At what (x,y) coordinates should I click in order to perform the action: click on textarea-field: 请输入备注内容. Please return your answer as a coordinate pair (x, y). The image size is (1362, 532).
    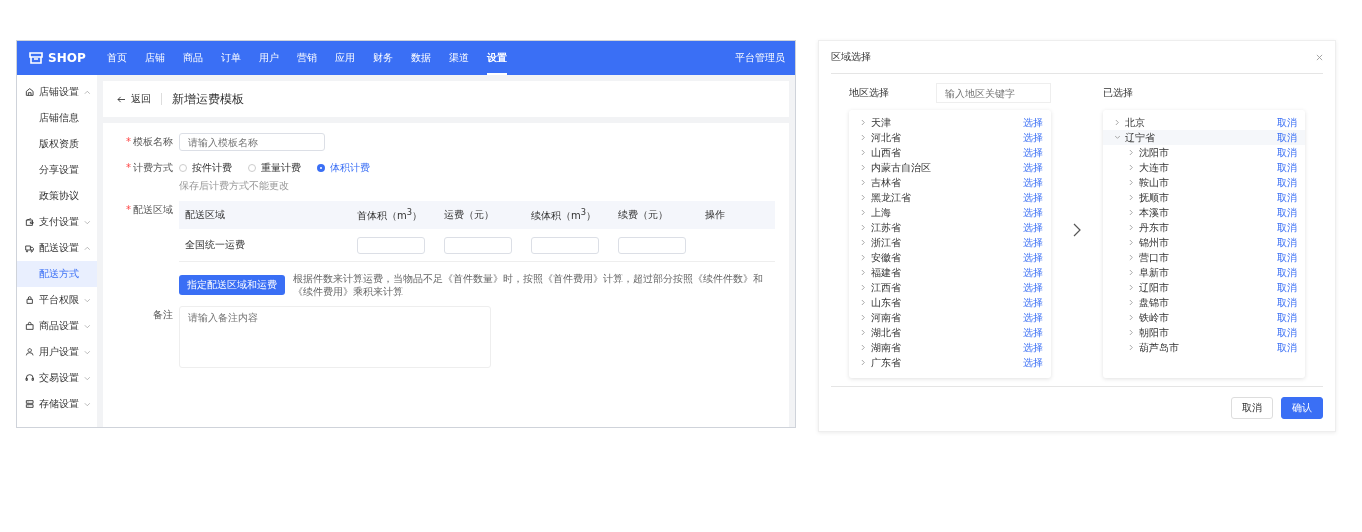
    Looking at the image, I should click on (335, 337).